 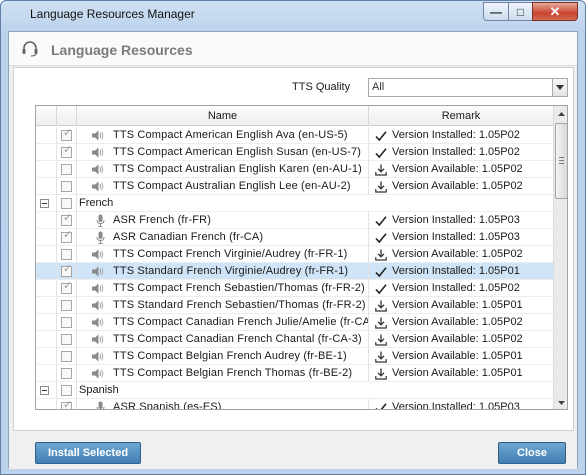 What do you see at coordinates (468, 87) in the screenshot?
I see `tts-quality-select: All` at bounding box center [468, 87].